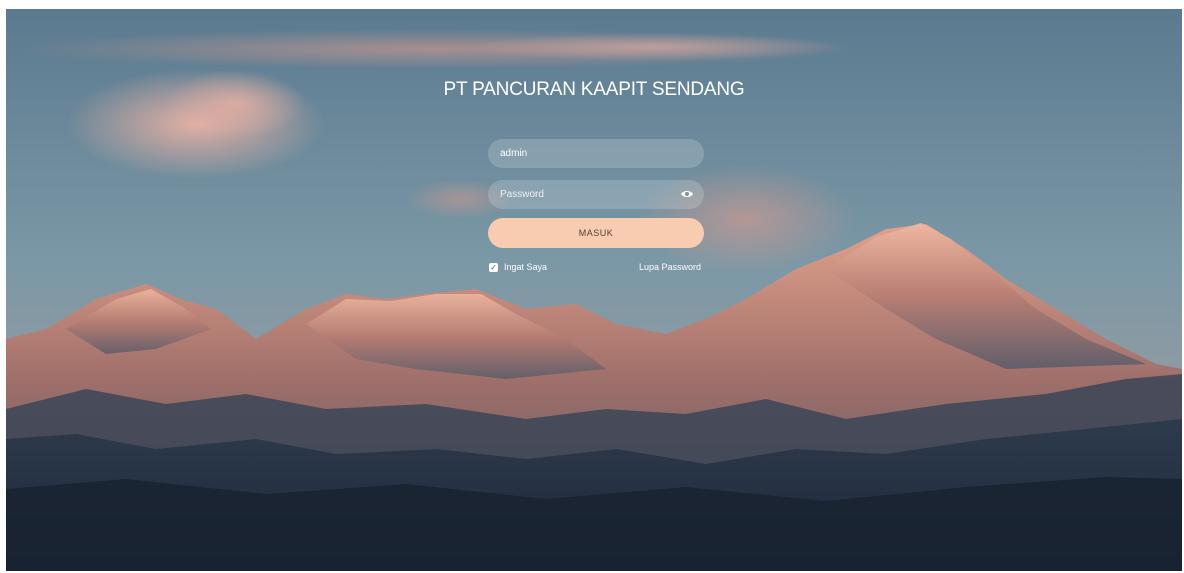  I want to click on check-icon: ✓, so click(493, 267).